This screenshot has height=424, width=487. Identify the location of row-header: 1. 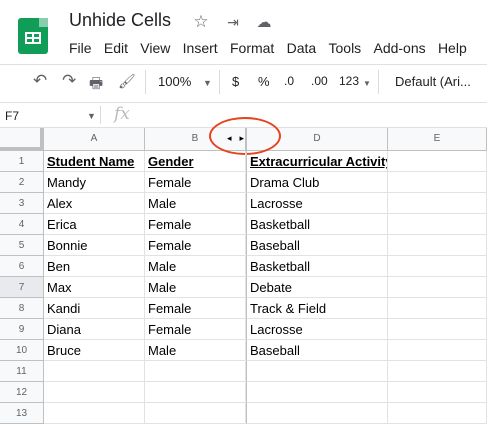
(22, 161).